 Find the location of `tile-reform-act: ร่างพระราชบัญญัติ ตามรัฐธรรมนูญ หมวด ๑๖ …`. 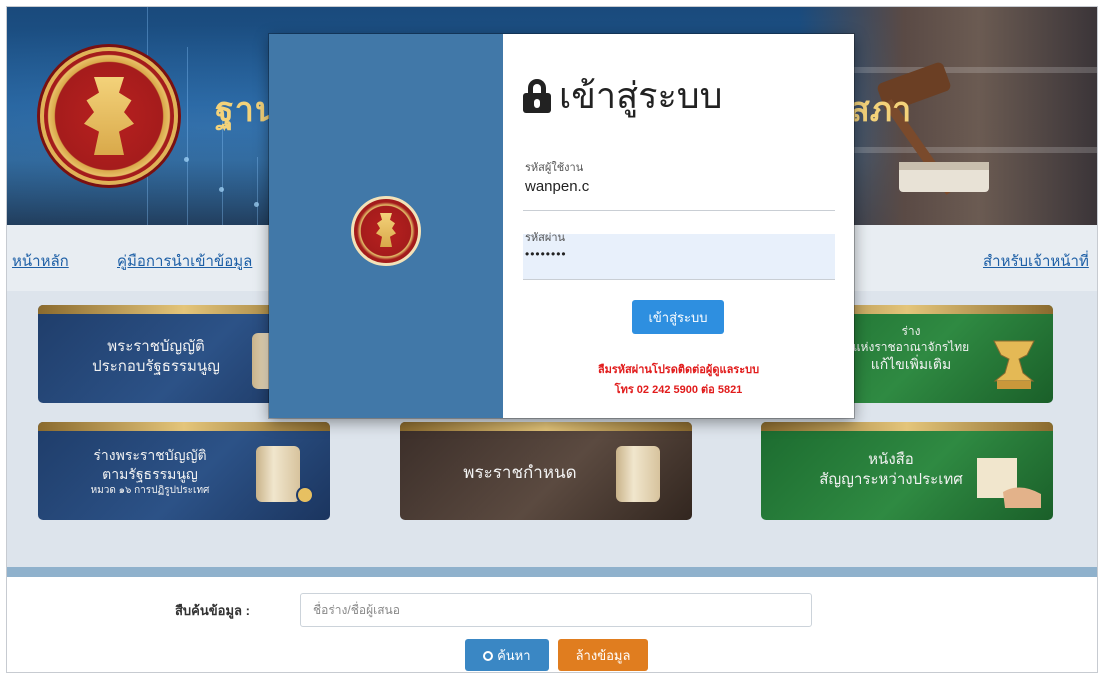

tile-reform-act: ร่างพระราชบัญญัติ ตามรัฐธรรมนูญ หมวด ๑๖ … is located at coordinates (184, 471).